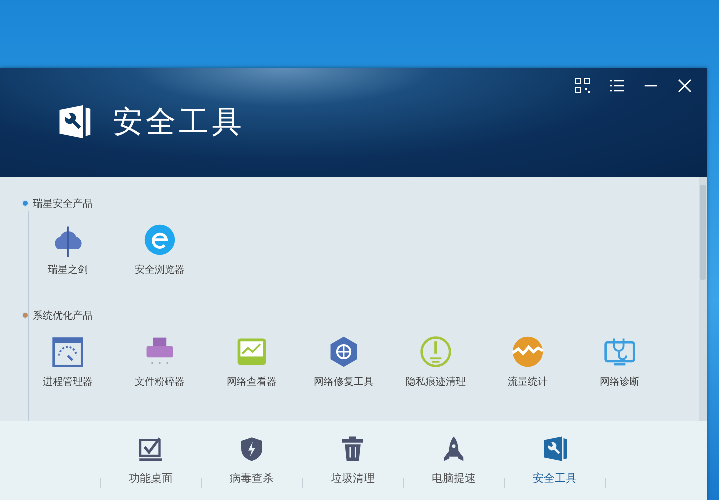 The width and height of the screenshot is (719, 500). I want to click on tool-item: 网络诊断, so click(620, 364).